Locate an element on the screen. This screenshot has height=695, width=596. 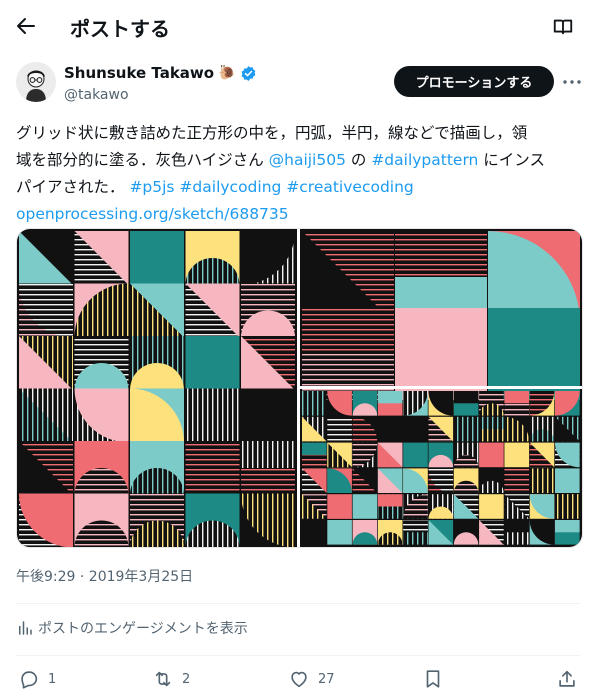
like-button: 27 is located at coordinates (311, 679).